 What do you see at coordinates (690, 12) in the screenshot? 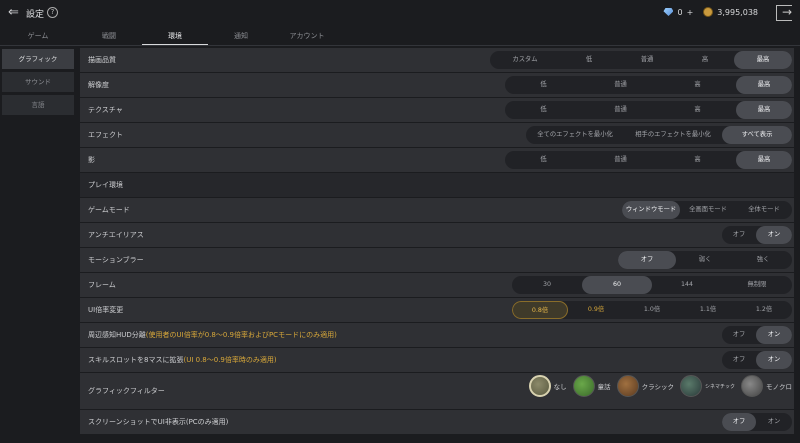
I see `add-gem-button: +` at bounding box center [690, 12].